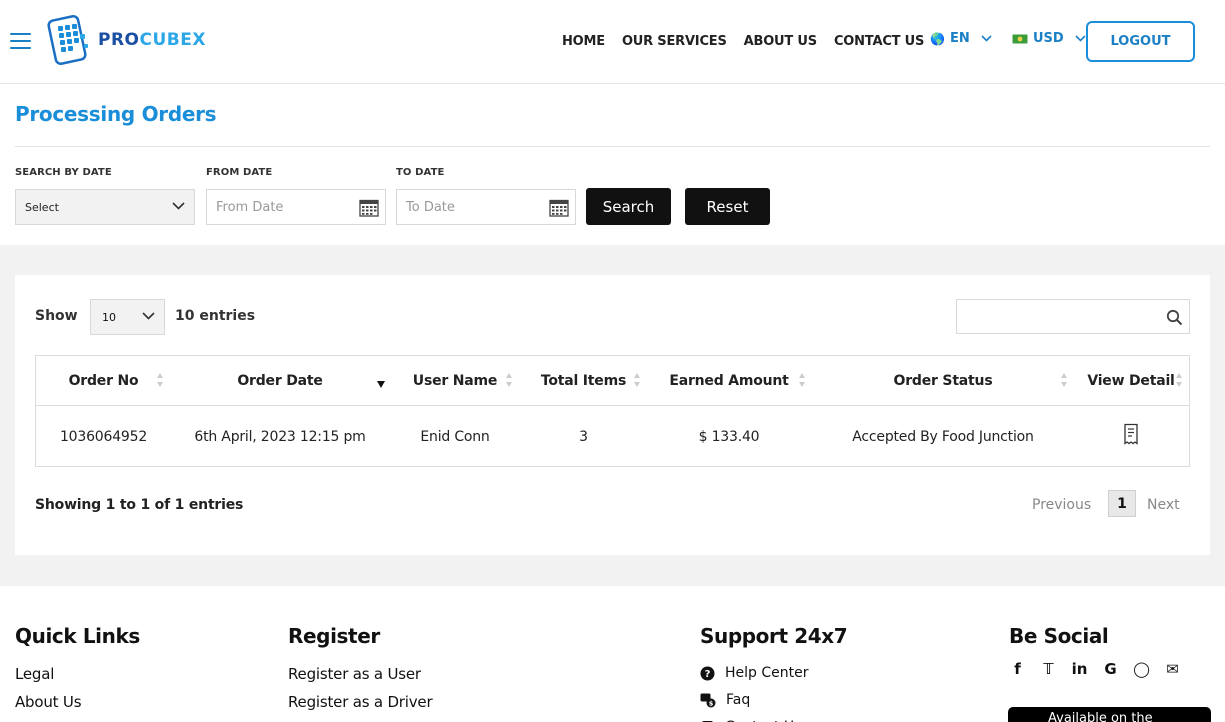  Describe the element at coordinates (1141, 669) in the screenshot. I see `instagram-icon: ◯` at that location.